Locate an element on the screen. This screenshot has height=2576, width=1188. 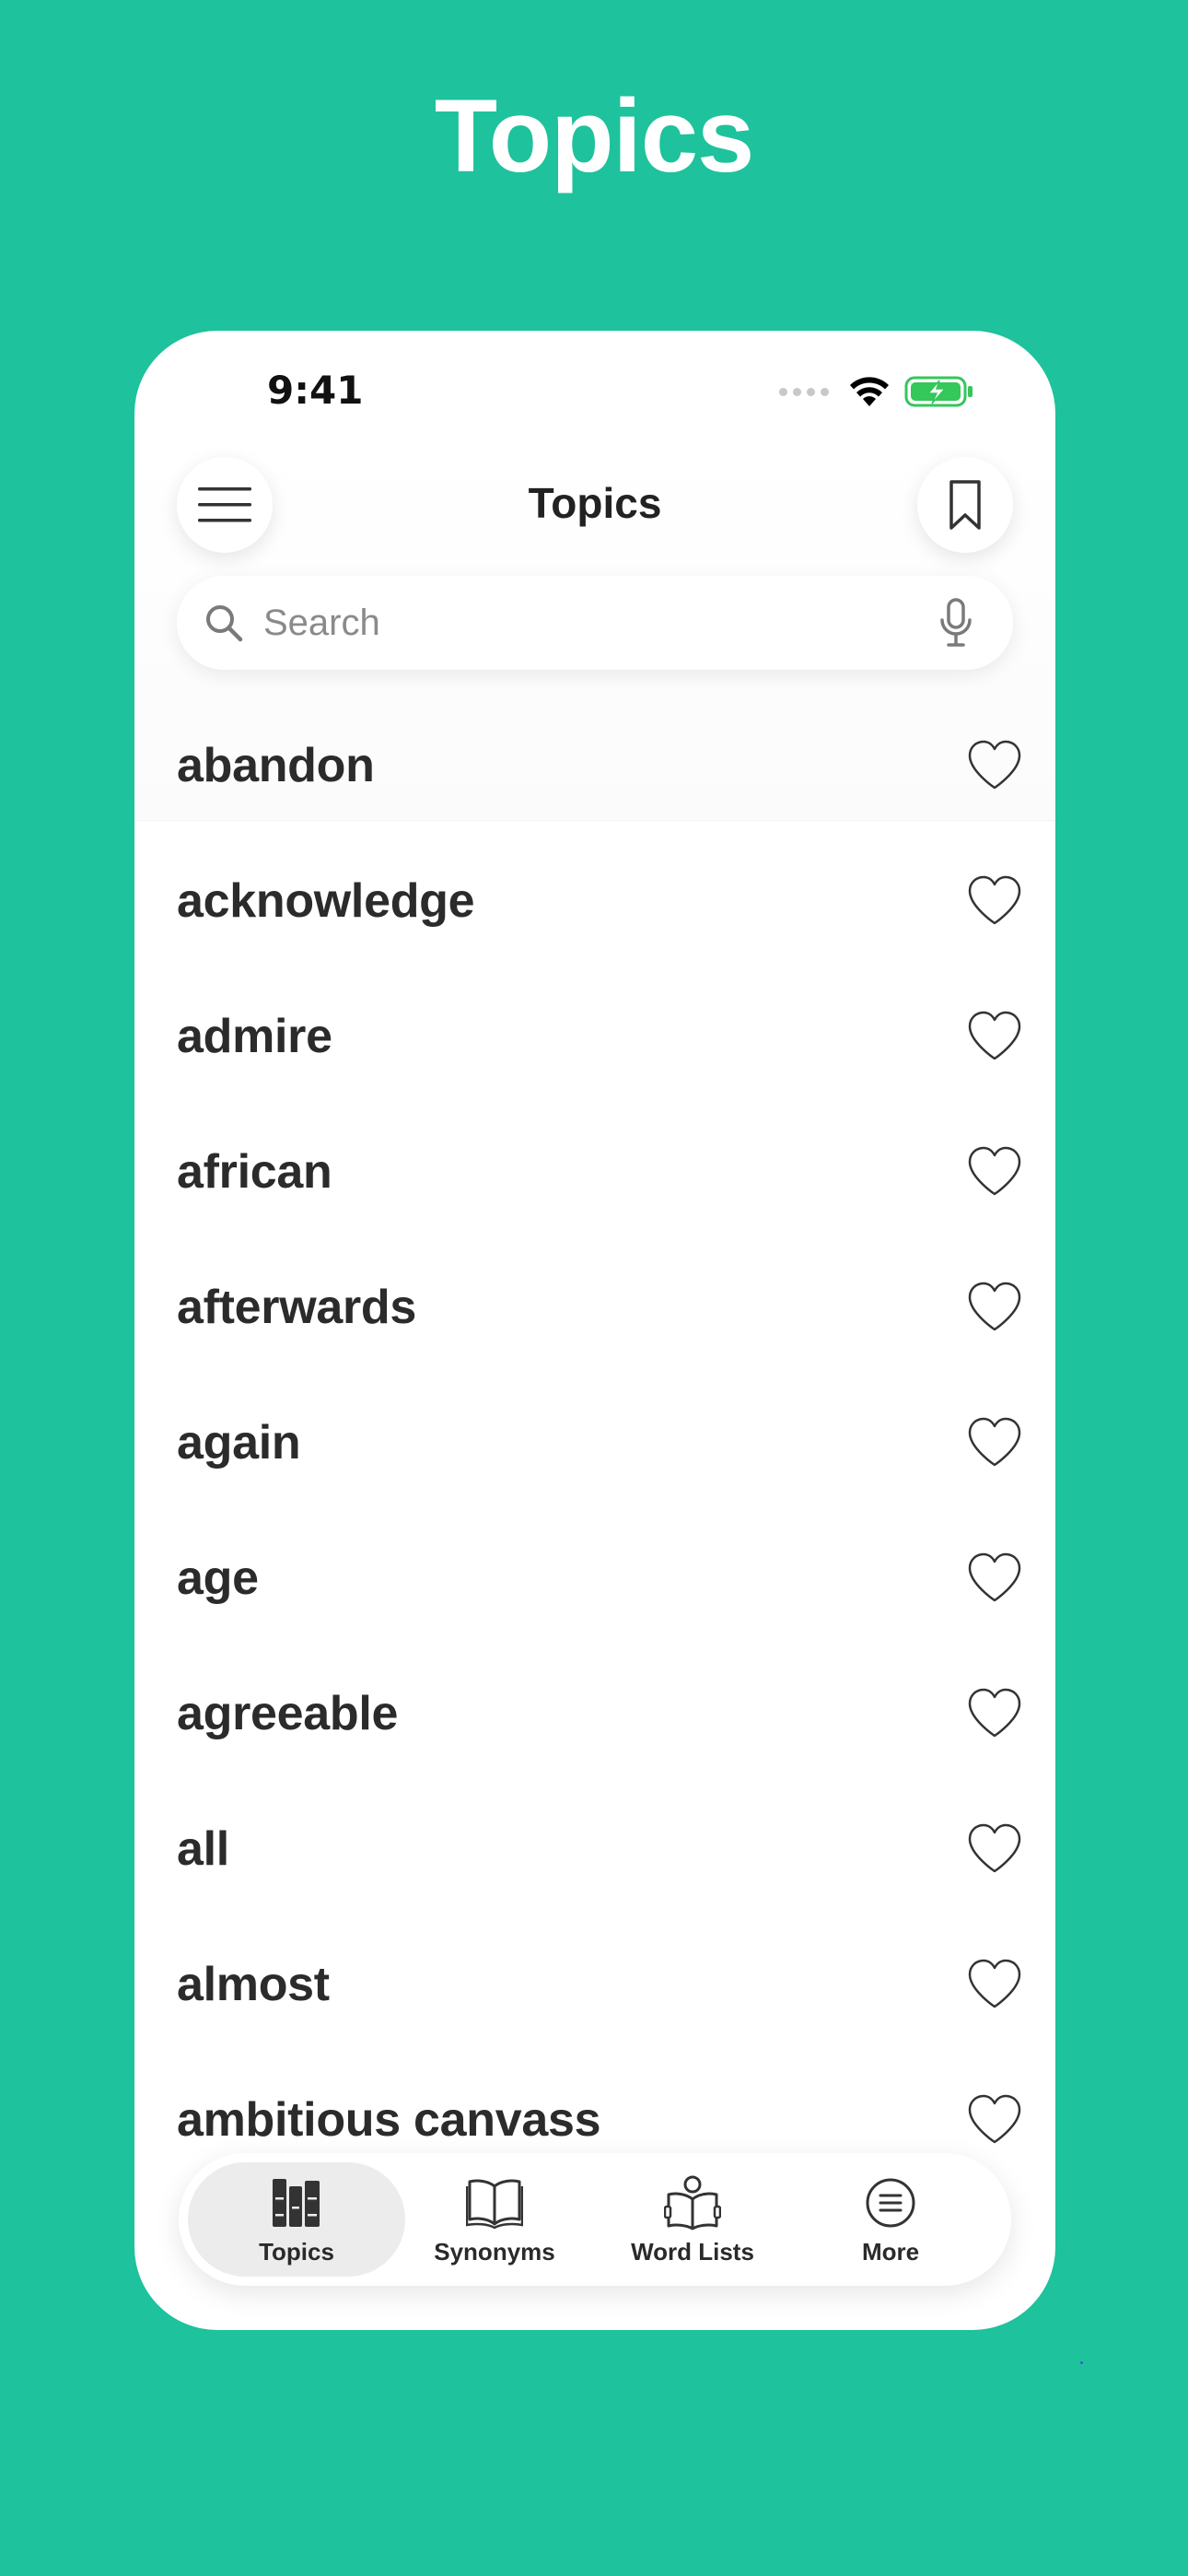
list-item: age is located at coordinates (594, 1579).